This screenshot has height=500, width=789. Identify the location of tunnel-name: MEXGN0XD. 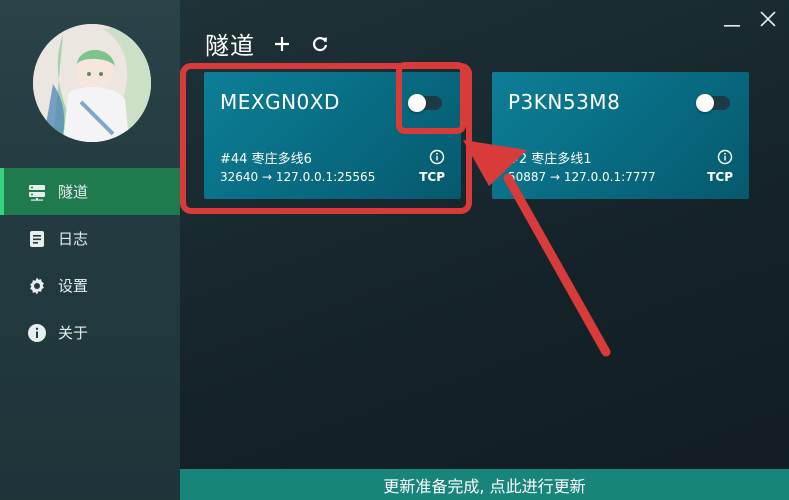
(280, 102).